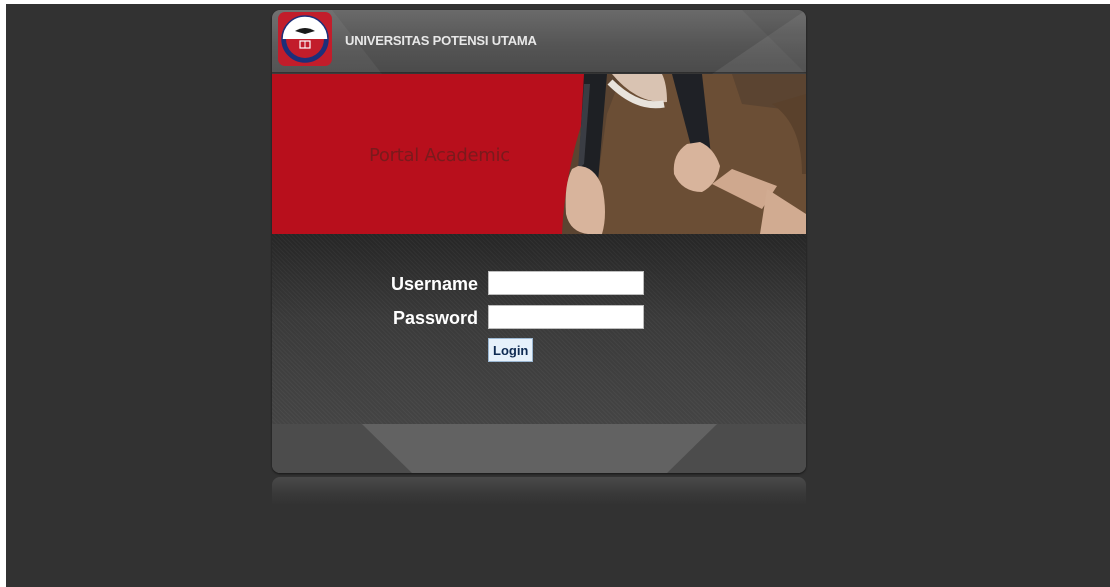 The image size is (1110, 587). What do you see at coordinates (539, 154) in the screenshot?
I see `portal-banner: Portal Academic` at bounding box center [539, 154].